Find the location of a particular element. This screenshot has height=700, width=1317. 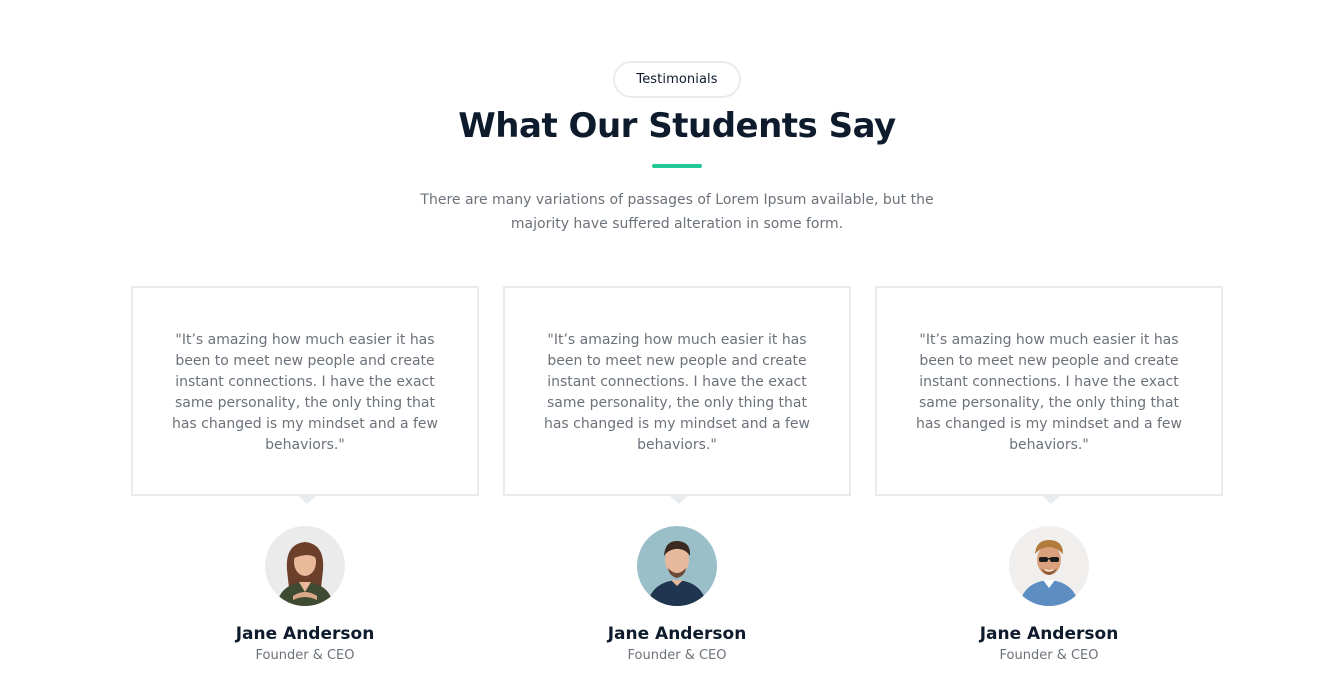

man-sunglasses-avatar-icon is located at coordinates (1049, 566).